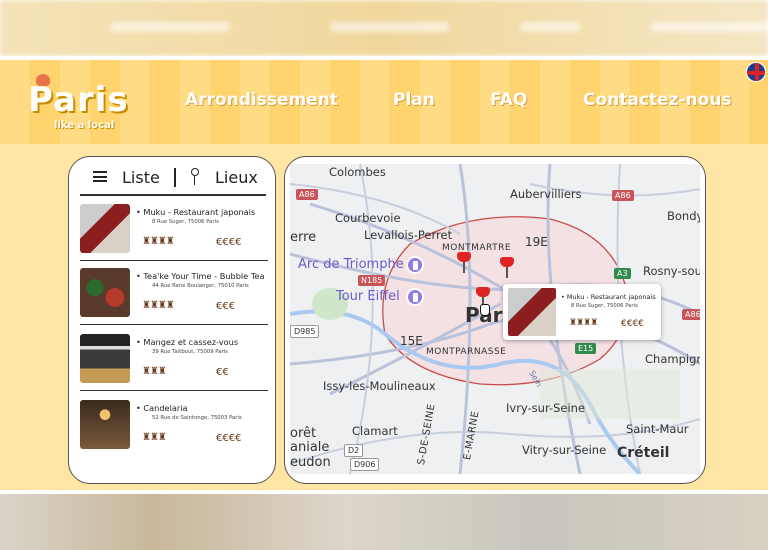 Image resolution: width=768 pixels, height=550 pixels. I want to click on map-label: Champigny, so click(672, 359).